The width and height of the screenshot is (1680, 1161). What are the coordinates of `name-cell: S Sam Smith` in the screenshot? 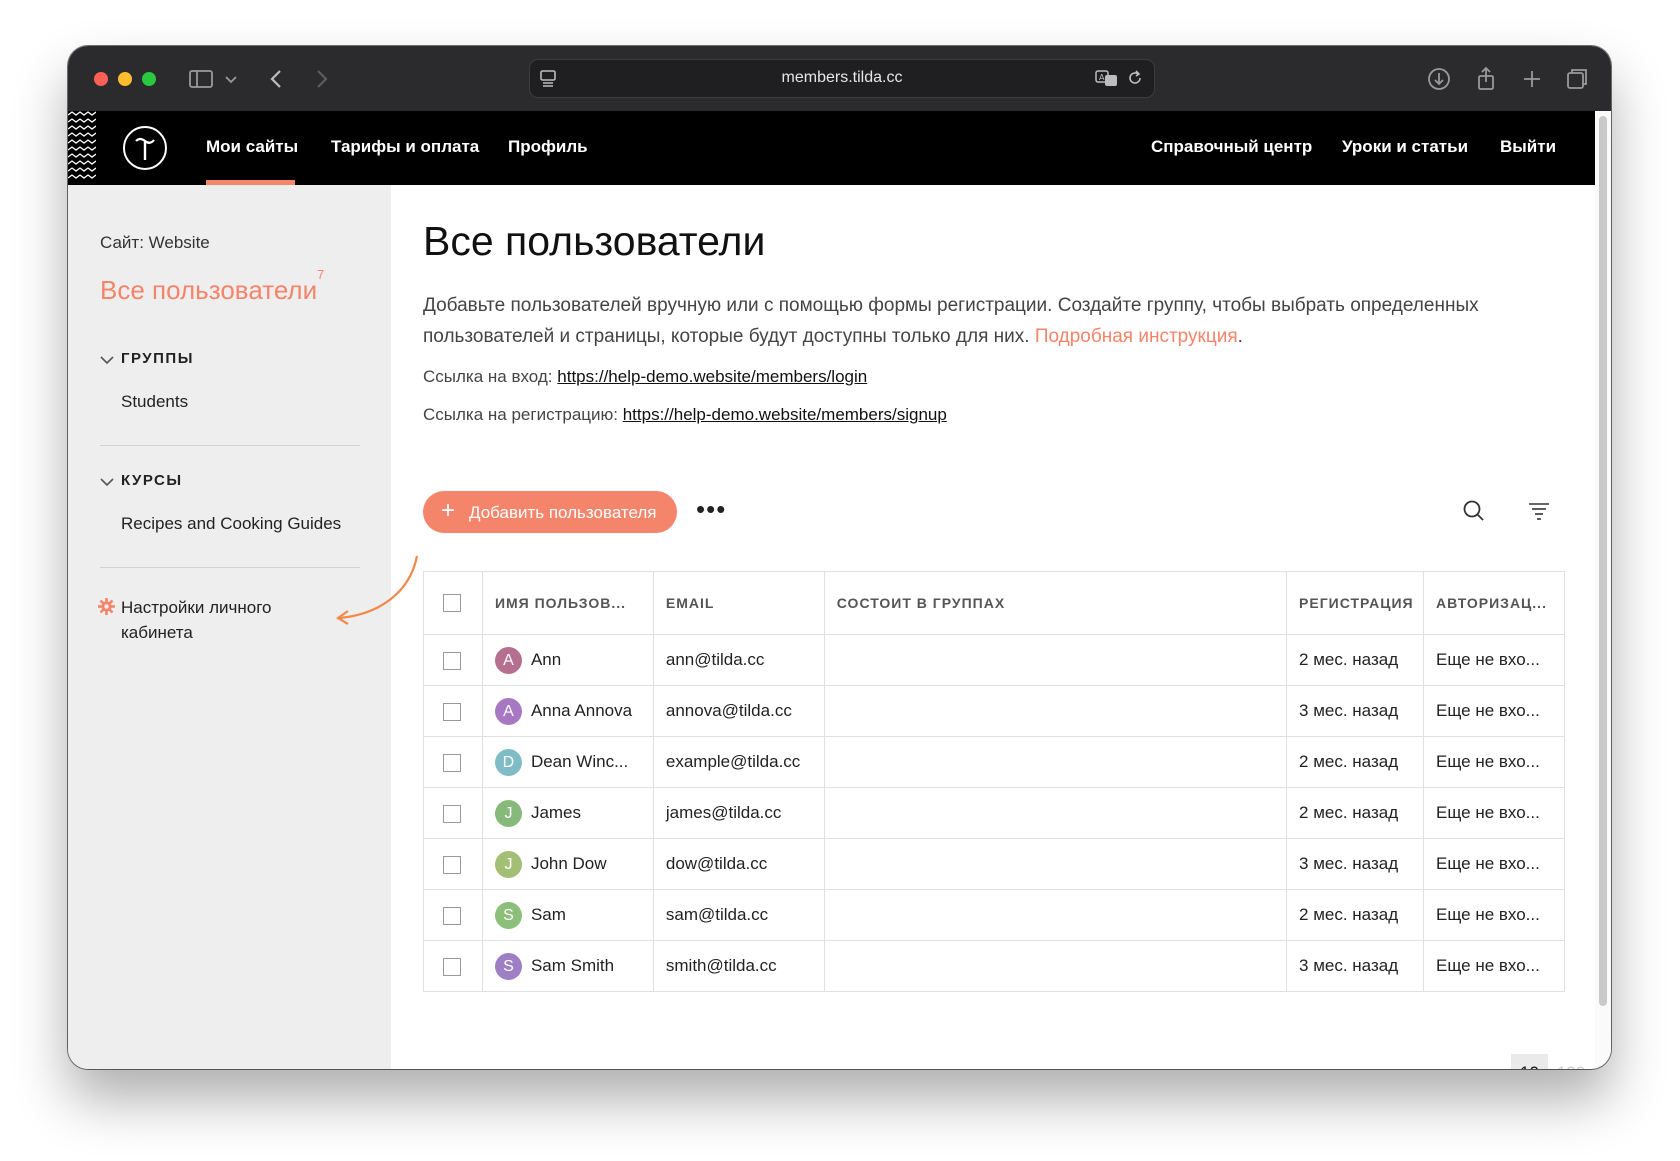 It's located at (567, 966).